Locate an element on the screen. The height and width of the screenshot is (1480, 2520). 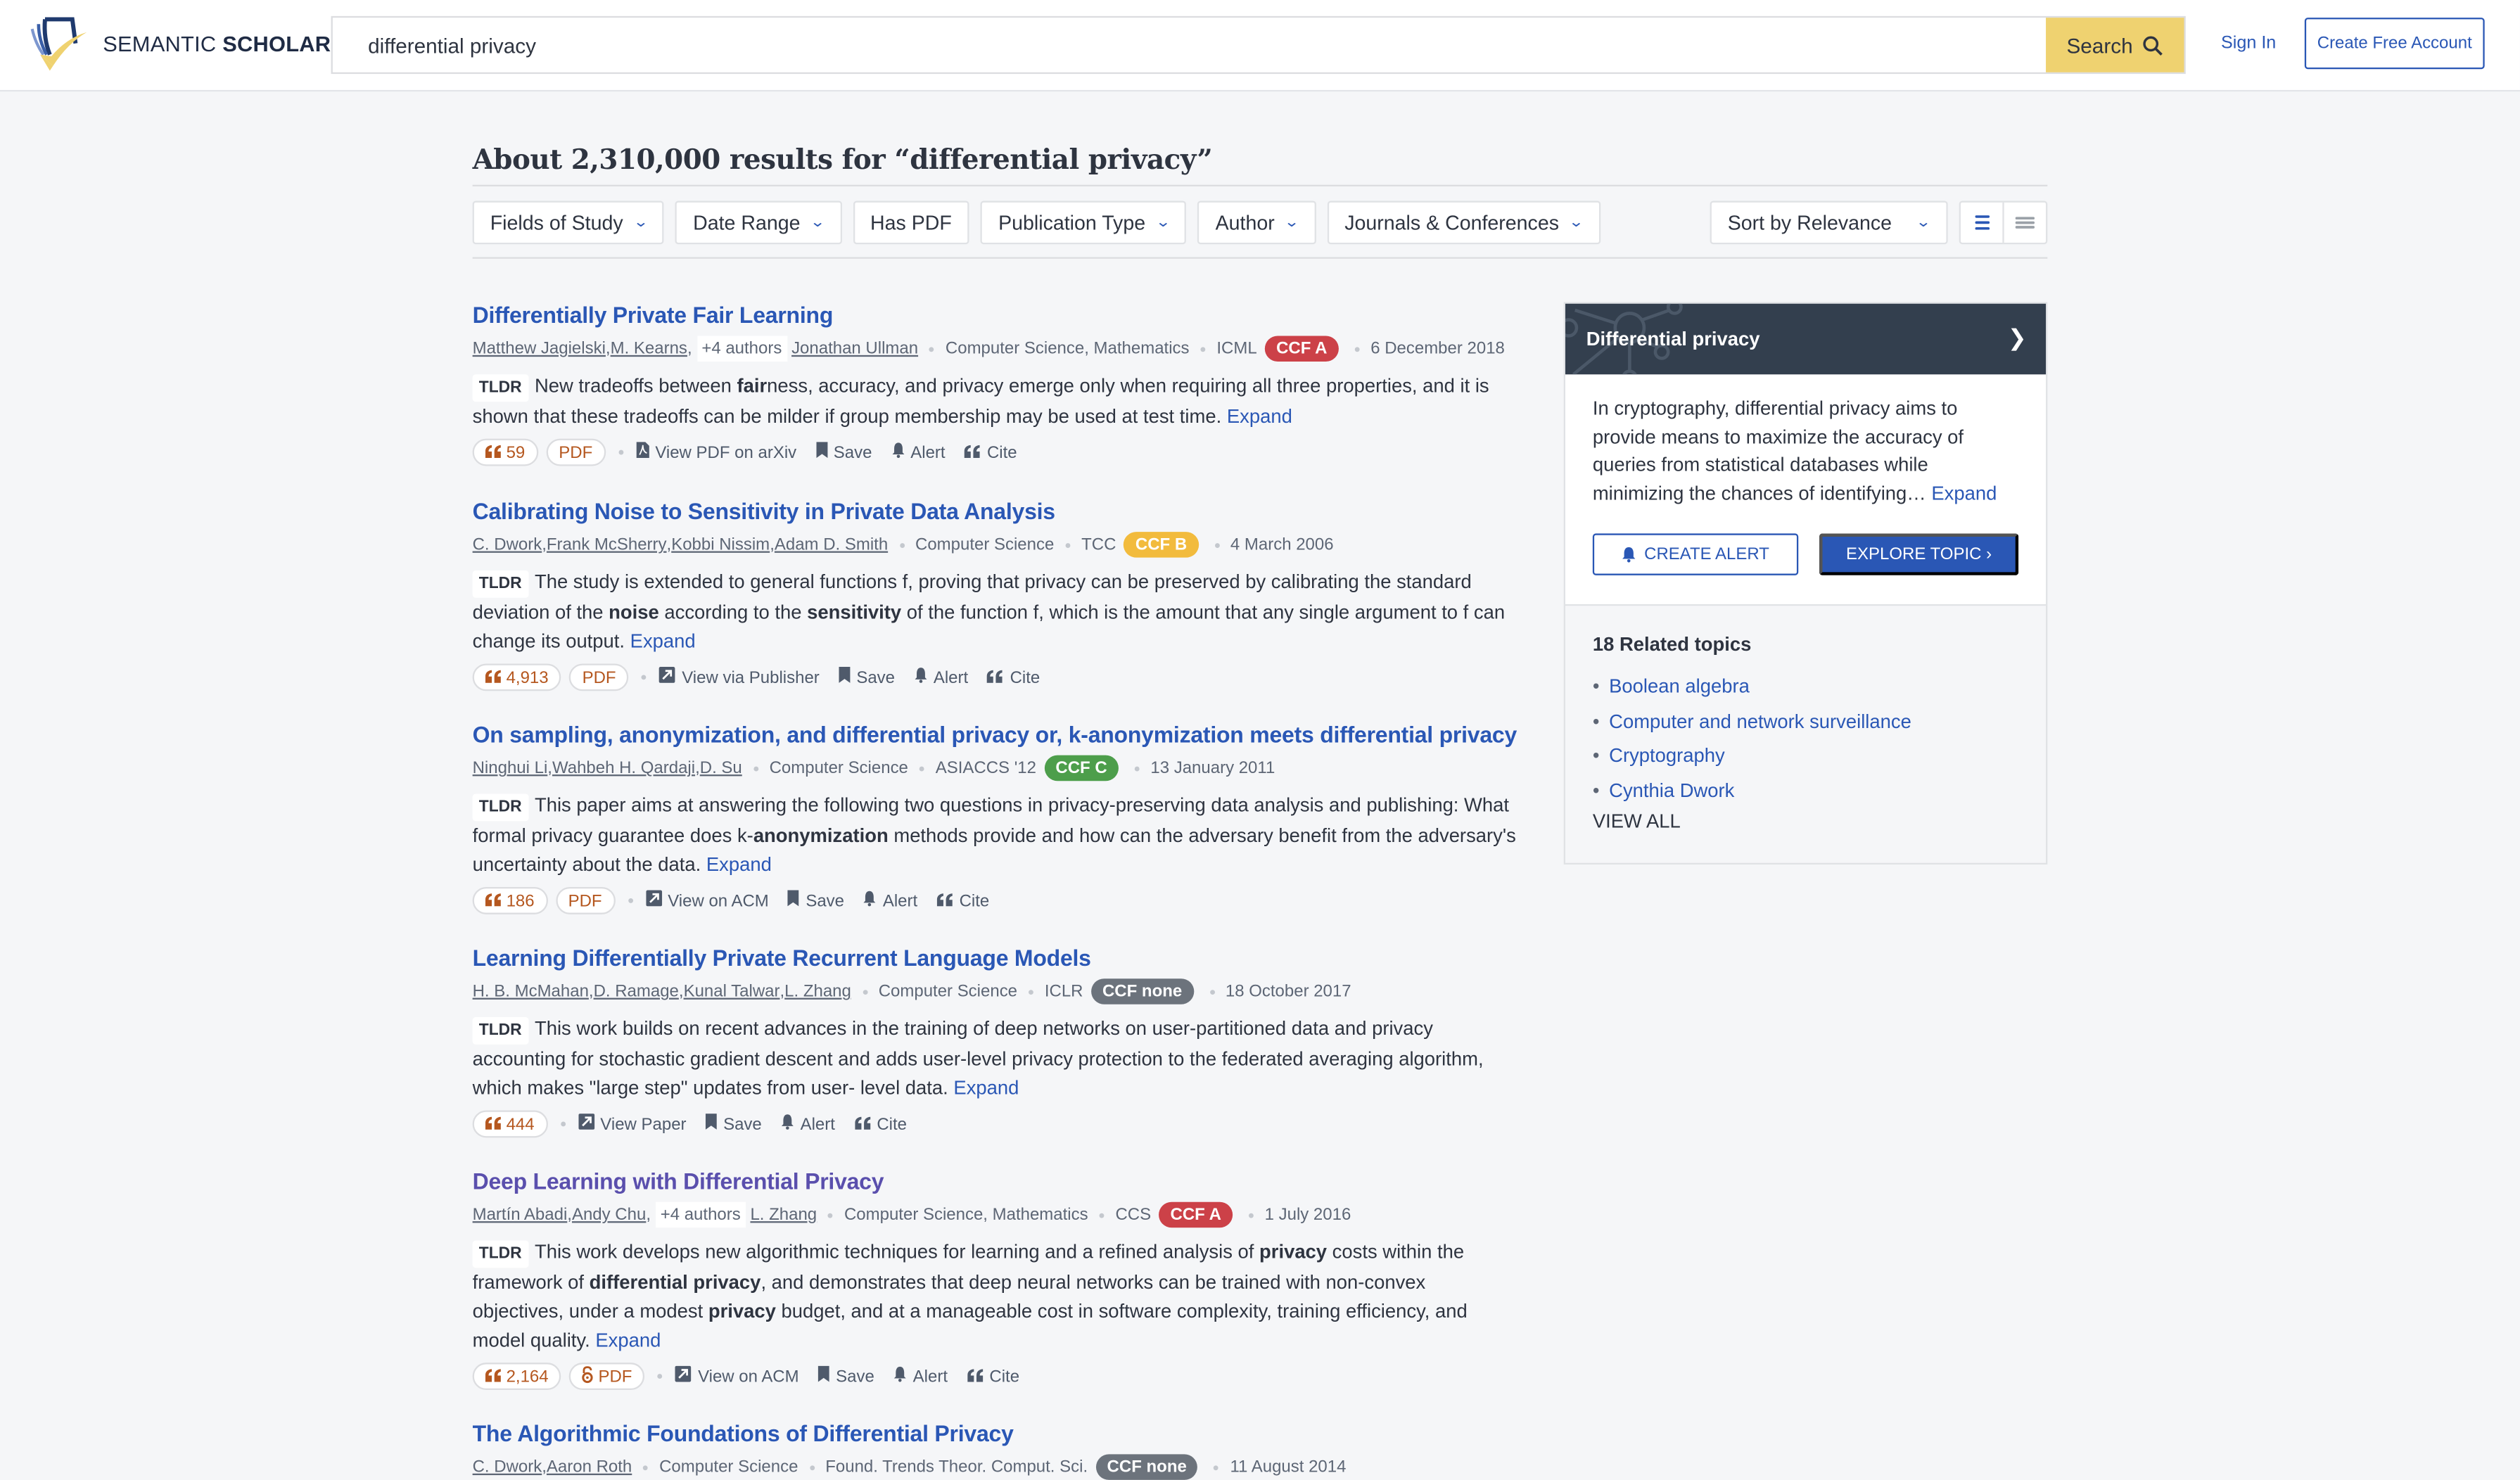
related-topic-label: Cryptography is located at coordinates (1667, 755).